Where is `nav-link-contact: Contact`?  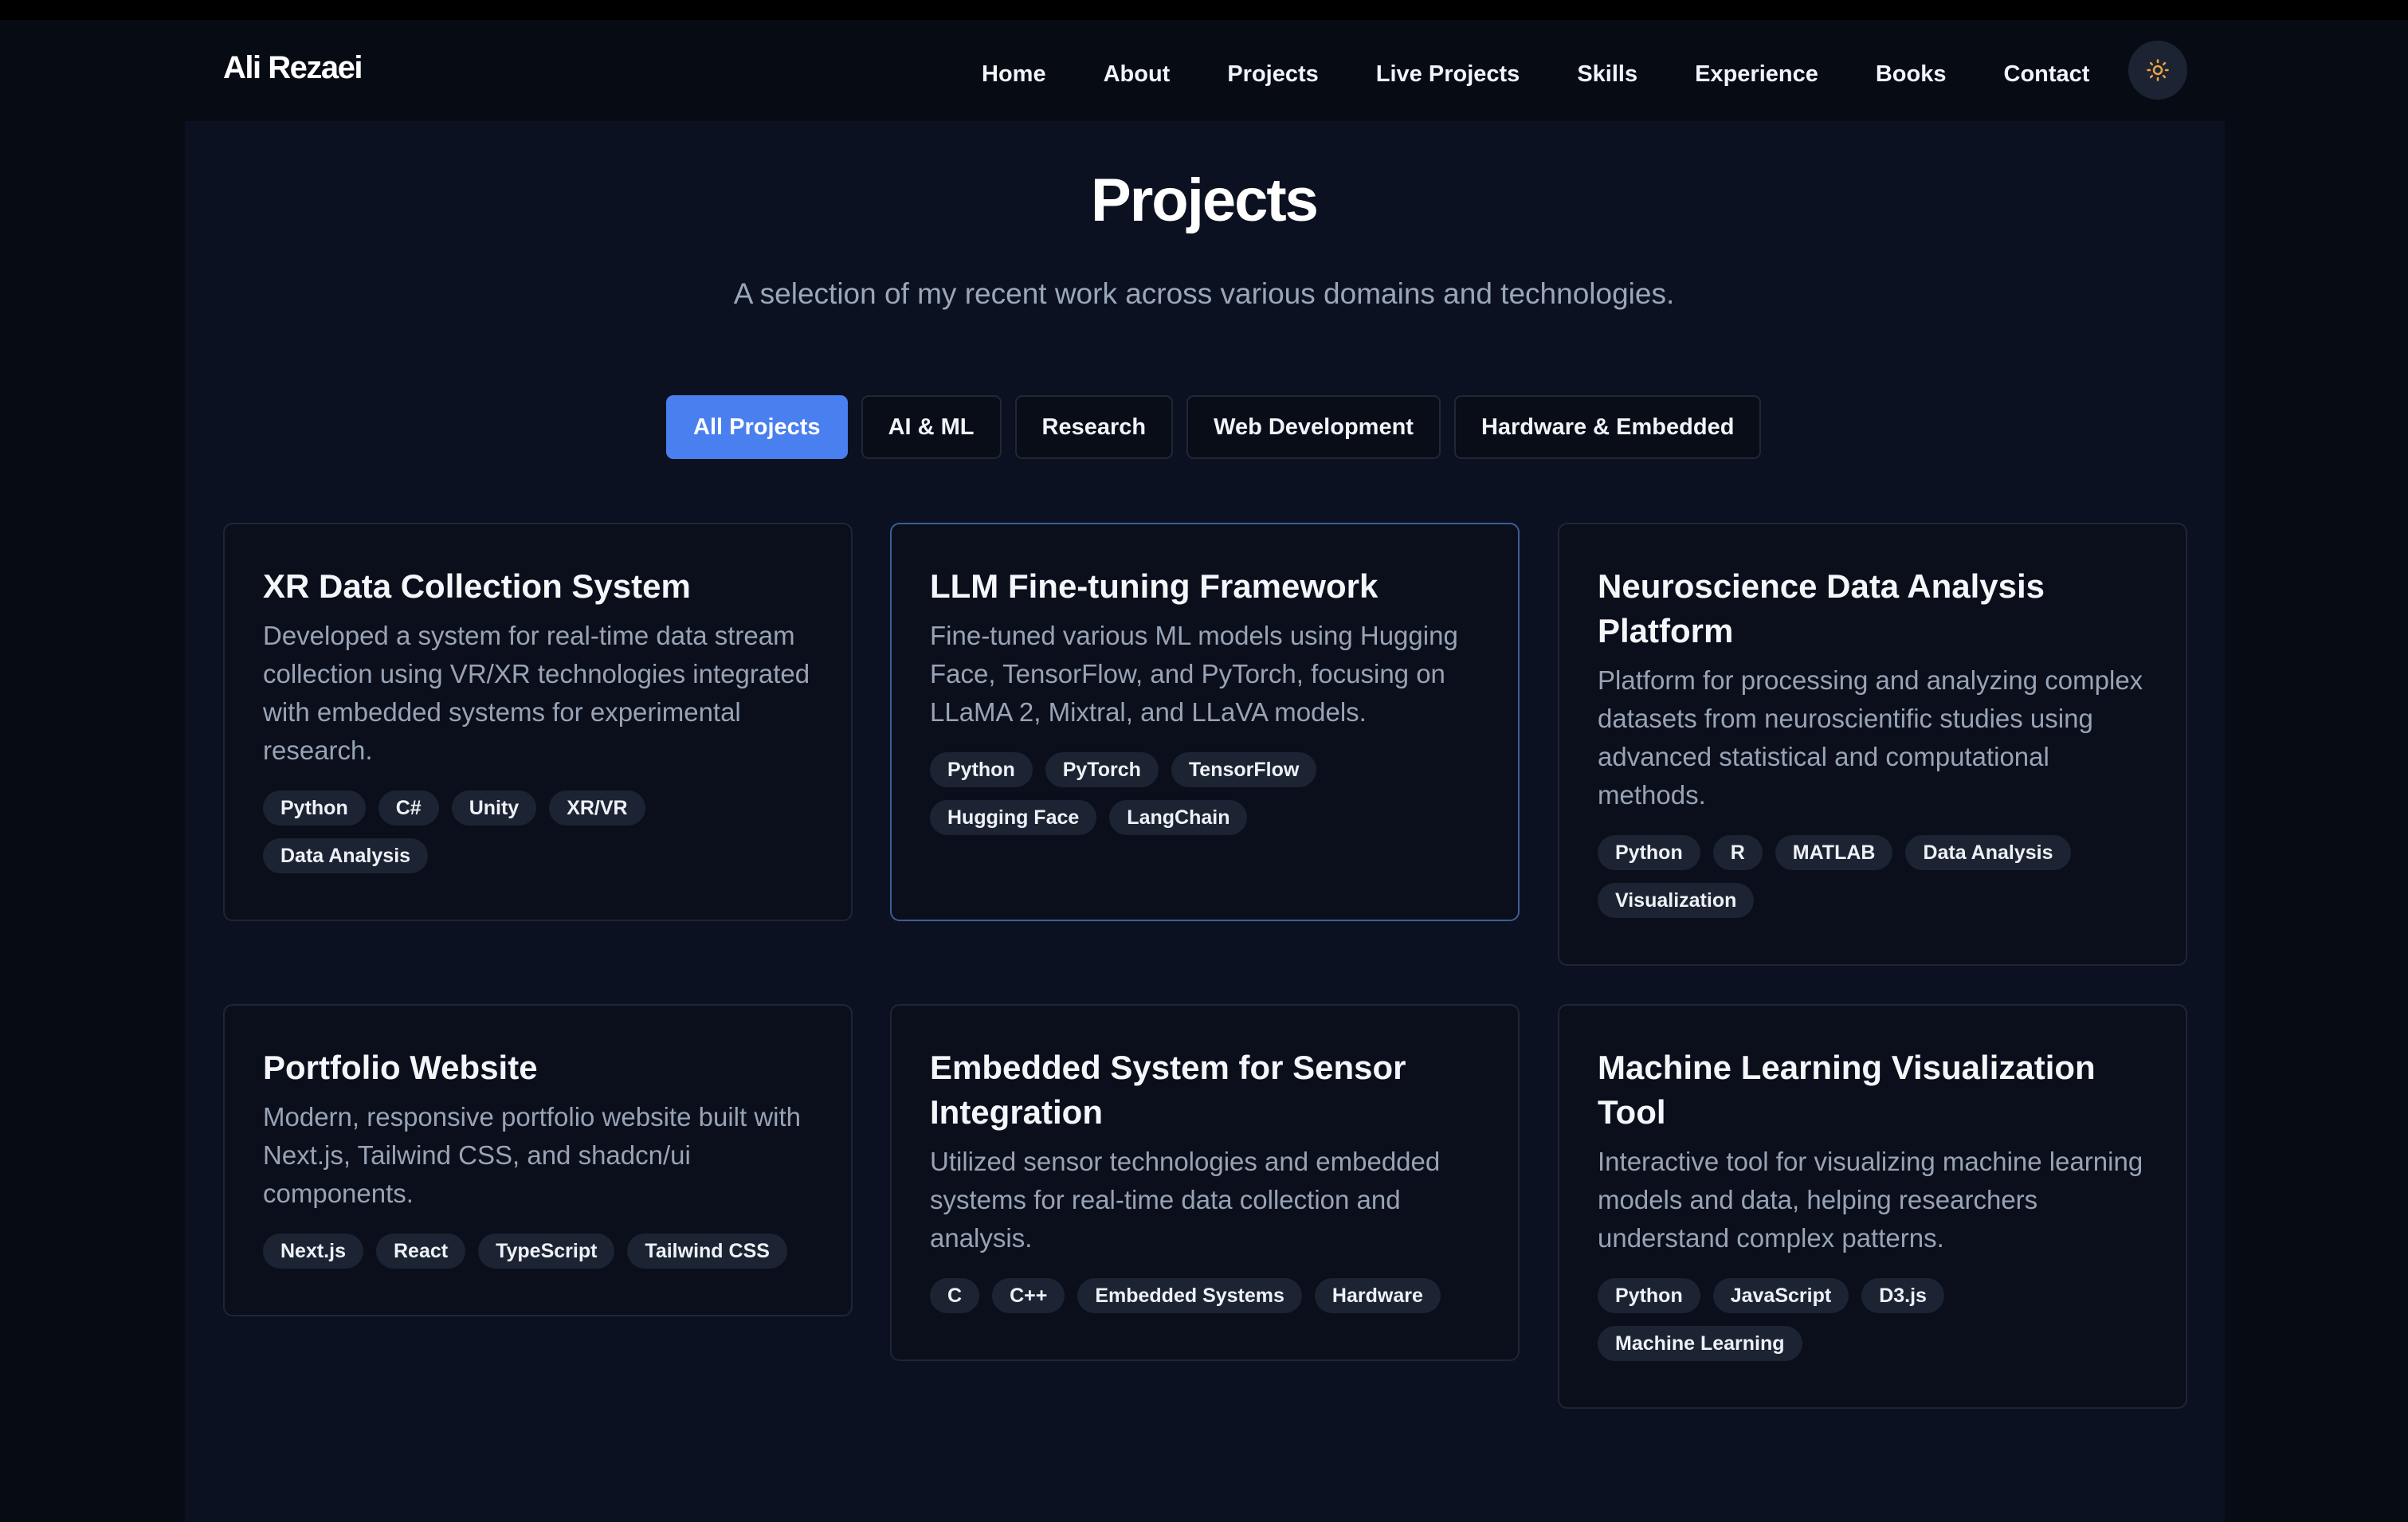 nav-link-contact: Contact is located at coordinates (2047, 74).